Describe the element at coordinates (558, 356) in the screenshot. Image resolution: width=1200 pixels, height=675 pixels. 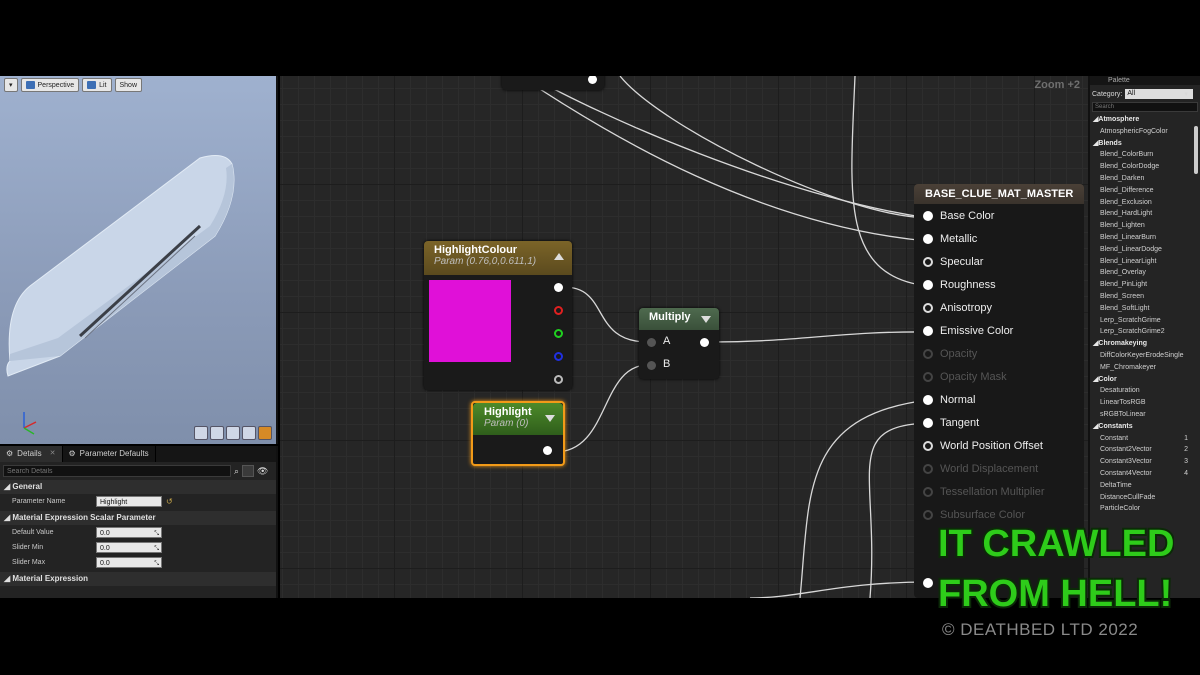
I see `b-output-pin` at that location.